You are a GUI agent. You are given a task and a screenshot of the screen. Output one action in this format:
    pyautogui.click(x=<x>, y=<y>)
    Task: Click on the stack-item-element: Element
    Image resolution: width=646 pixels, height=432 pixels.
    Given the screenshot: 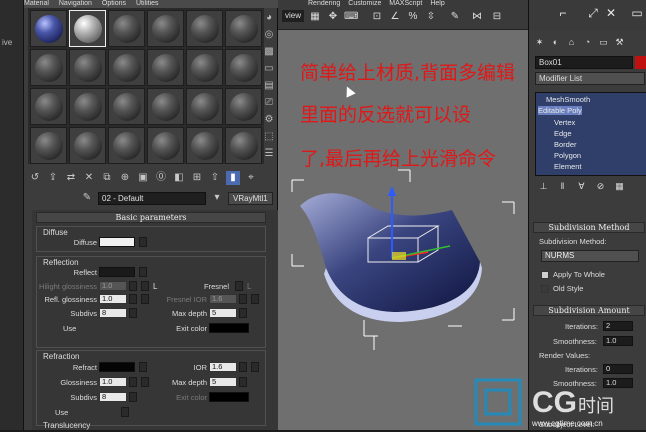 What is the action you would take?
    pyautogui.click(x=568, y=166)
    